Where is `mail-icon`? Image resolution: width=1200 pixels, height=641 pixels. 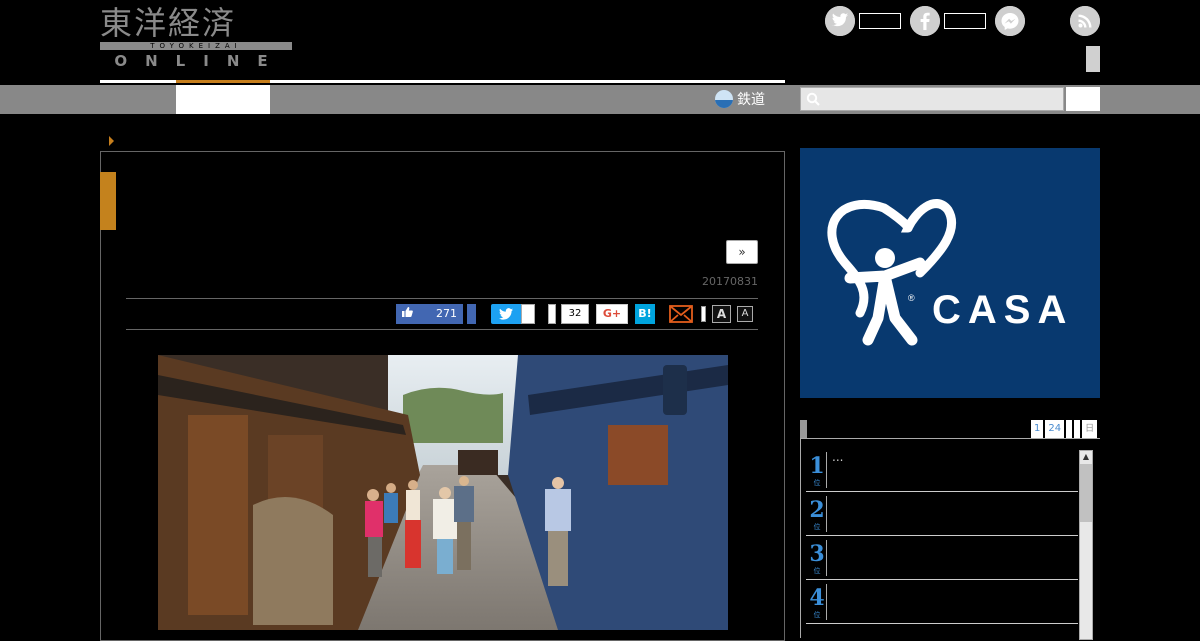
mail-icon is located at coordinates (681, 314).